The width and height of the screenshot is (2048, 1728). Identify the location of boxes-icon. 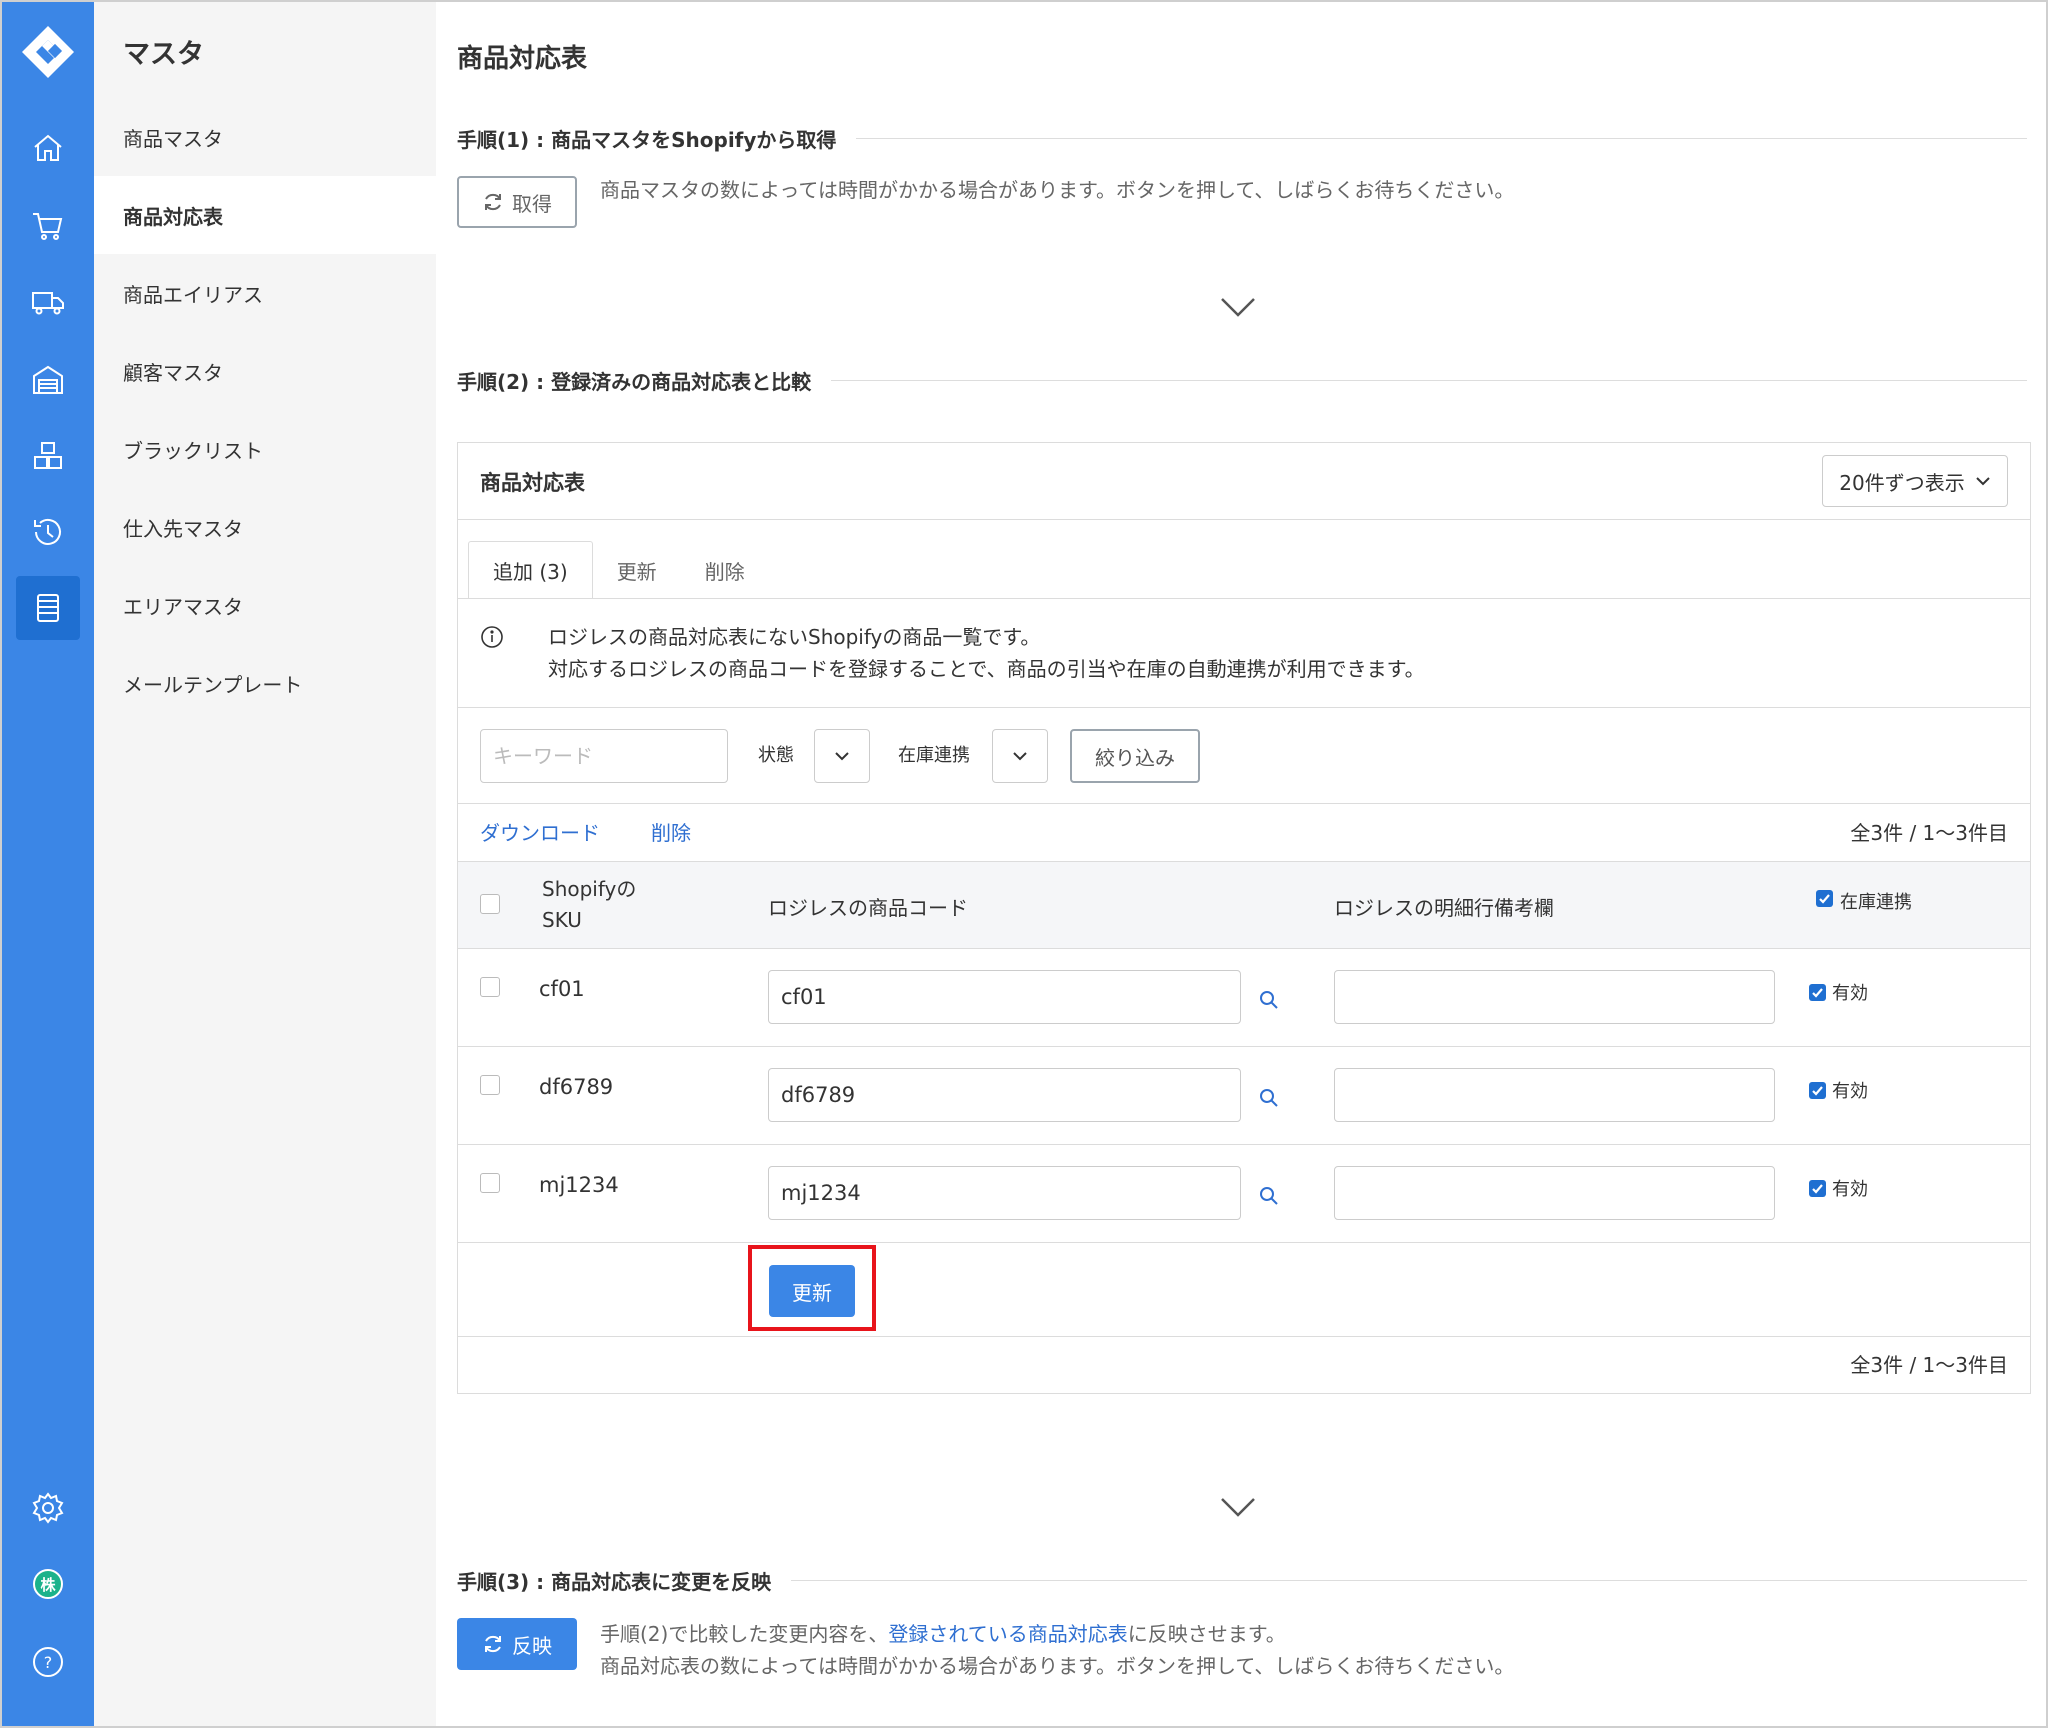
(48, 456).